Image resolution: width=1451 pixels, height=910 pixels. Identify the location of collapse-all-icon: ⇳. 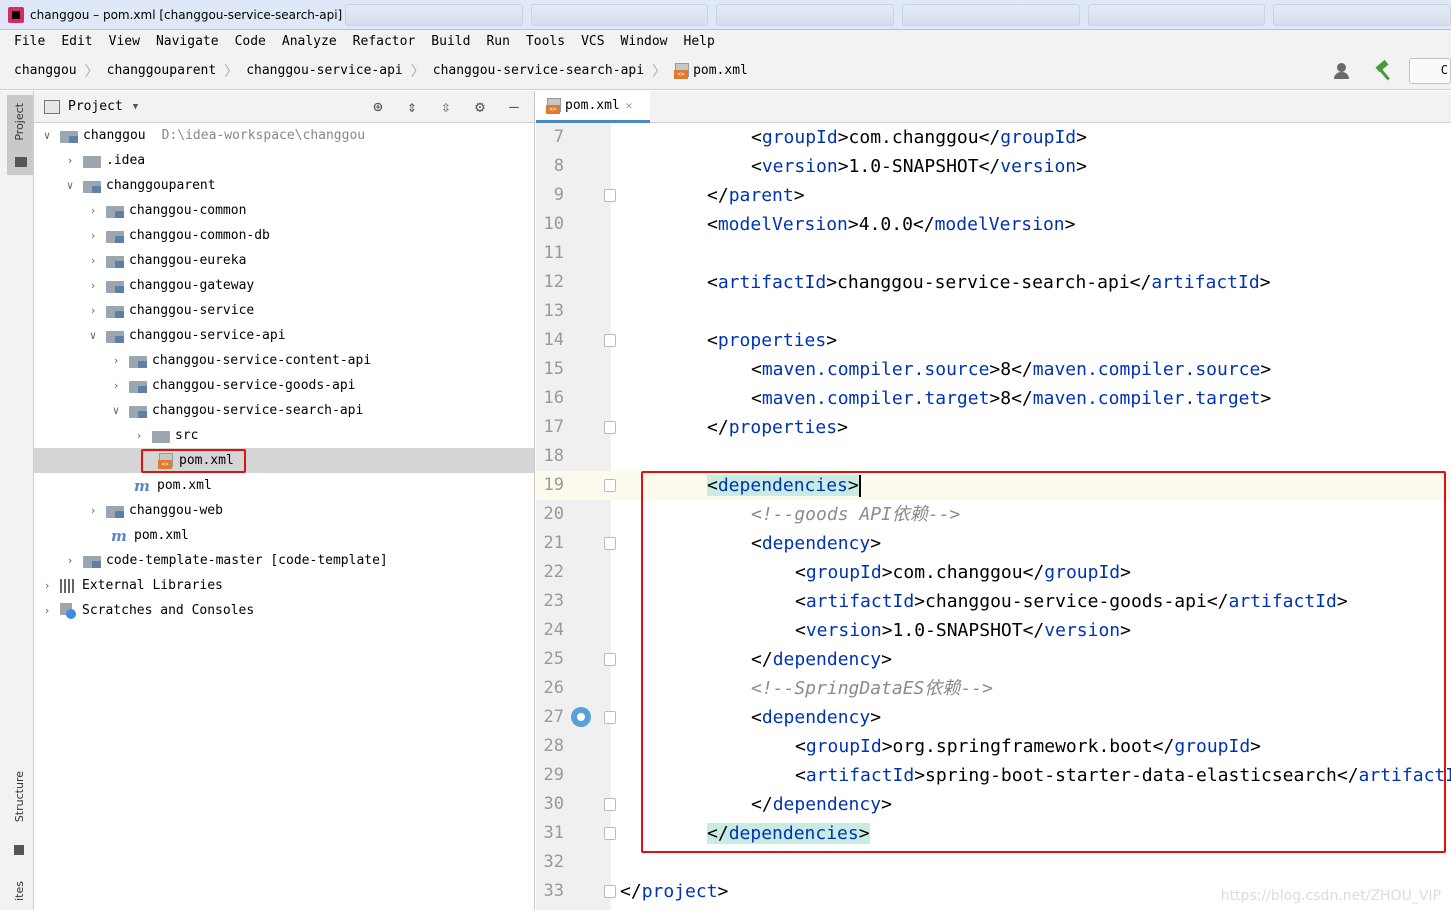
(446, 107).